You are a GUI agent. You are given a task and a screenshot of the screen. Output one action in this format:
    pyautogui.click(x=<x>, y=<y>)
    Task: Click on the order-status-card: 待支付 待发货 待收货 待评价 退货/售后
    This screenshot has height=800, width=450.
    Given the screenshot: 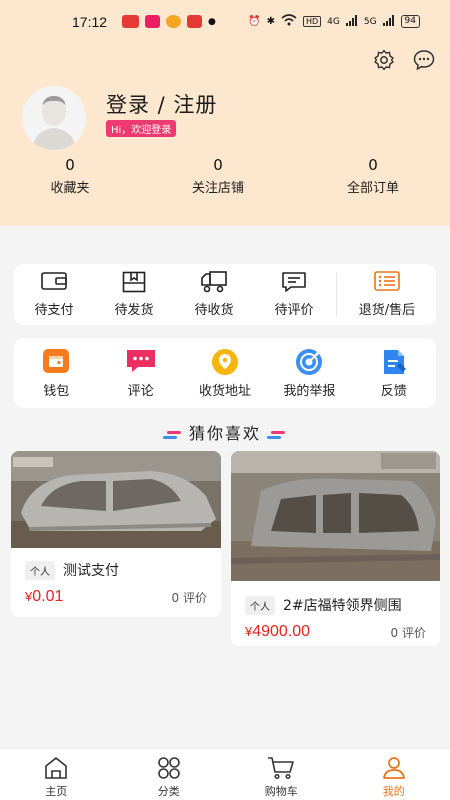 What is the action you would take?
    pyautogui.click(x=225, y=294)
    